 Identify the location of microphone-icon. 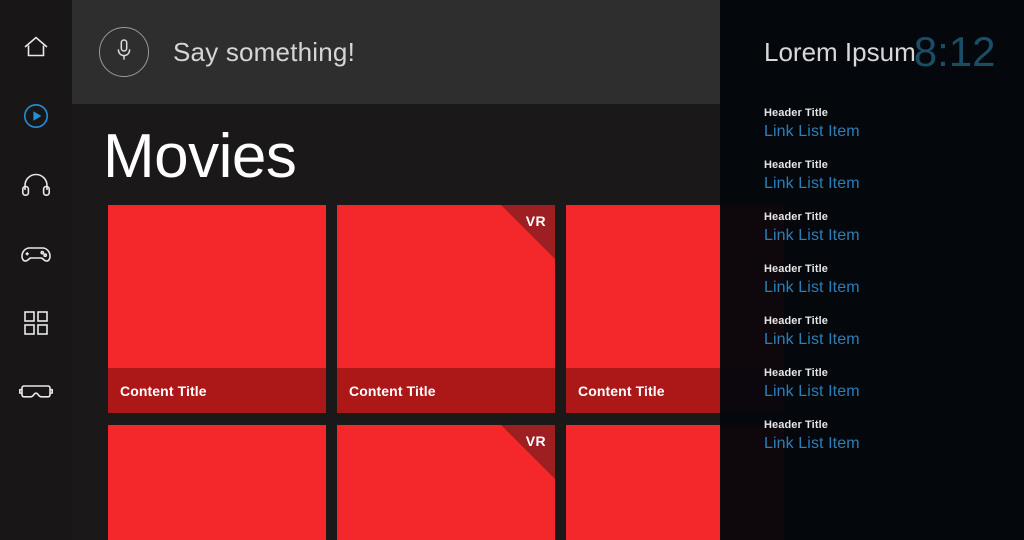
(124, 52).